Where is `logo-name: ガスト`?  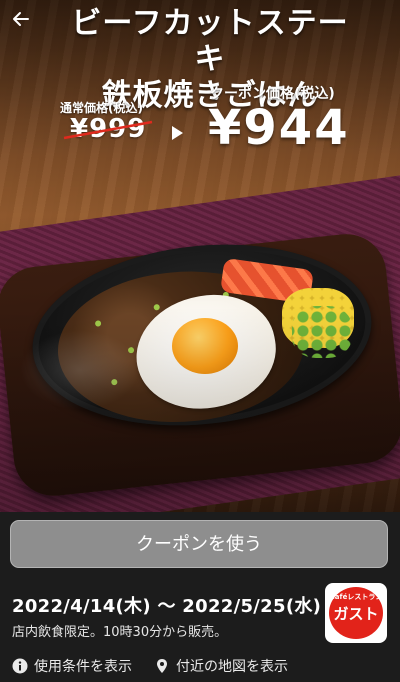
logo-name: ガスト is located at coordinates (356, 614).